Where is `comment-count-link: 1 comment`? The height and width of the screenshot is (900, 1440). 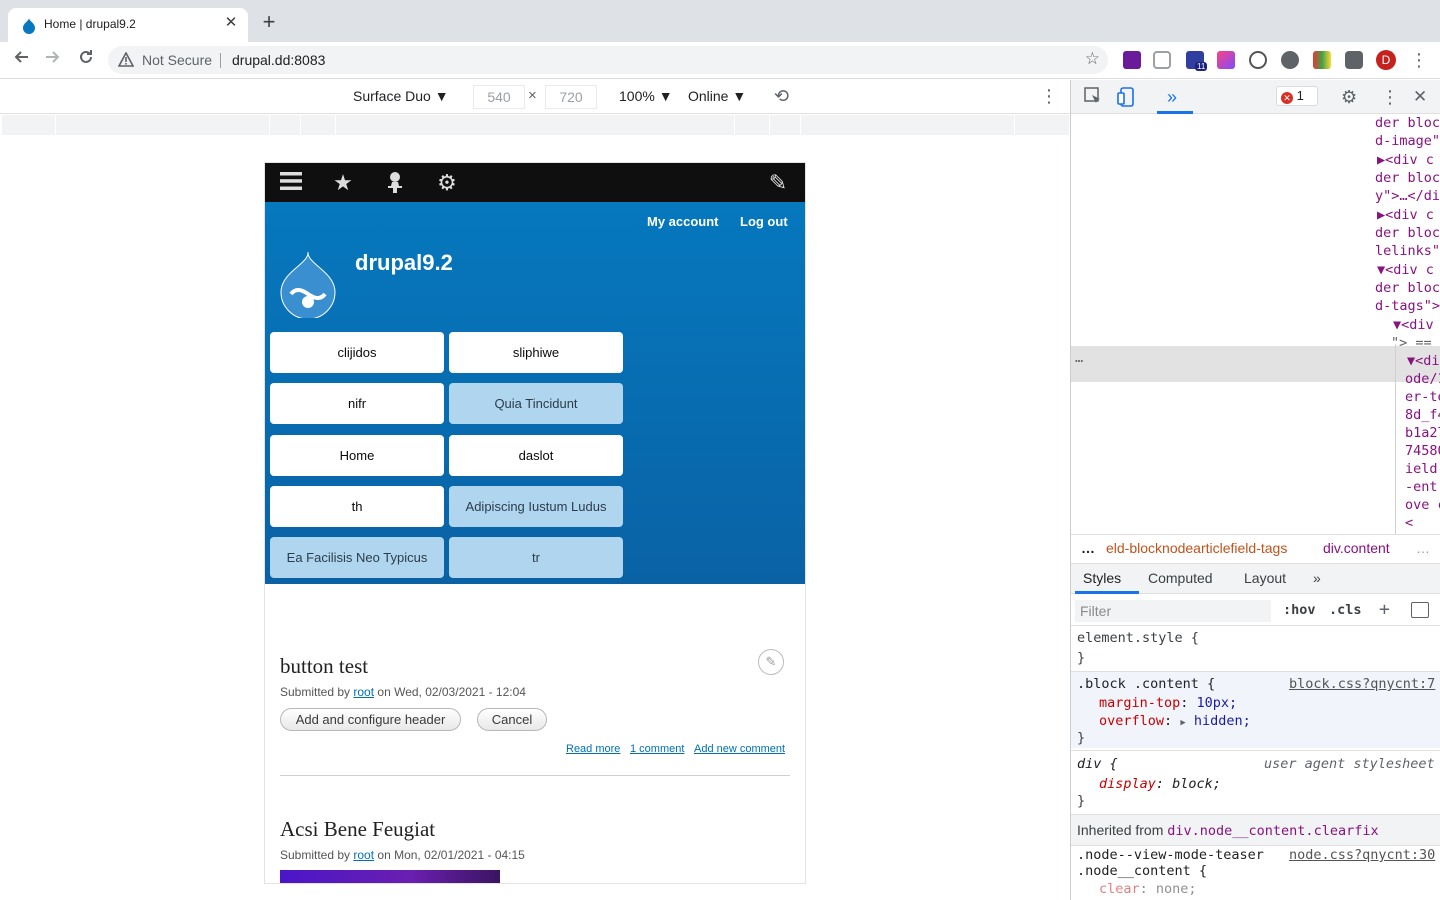
comment-count-link: 1 comment is located at coordinates (657, 749).